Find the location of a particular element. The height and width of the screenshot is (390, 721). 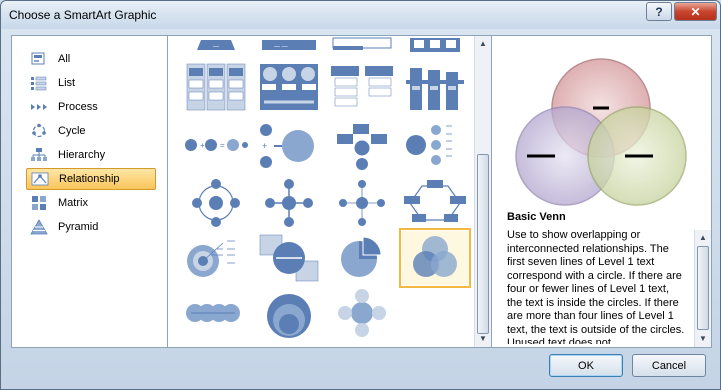

list-icon is located at coordinates (39, 83).